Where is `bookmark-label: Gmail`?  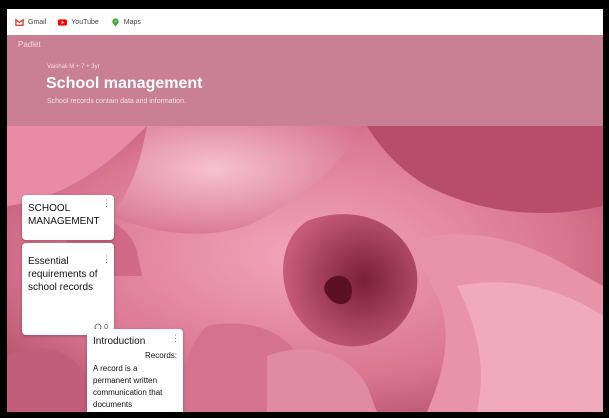 bookmark-label: Gmail is located at coordinates (37, 22).